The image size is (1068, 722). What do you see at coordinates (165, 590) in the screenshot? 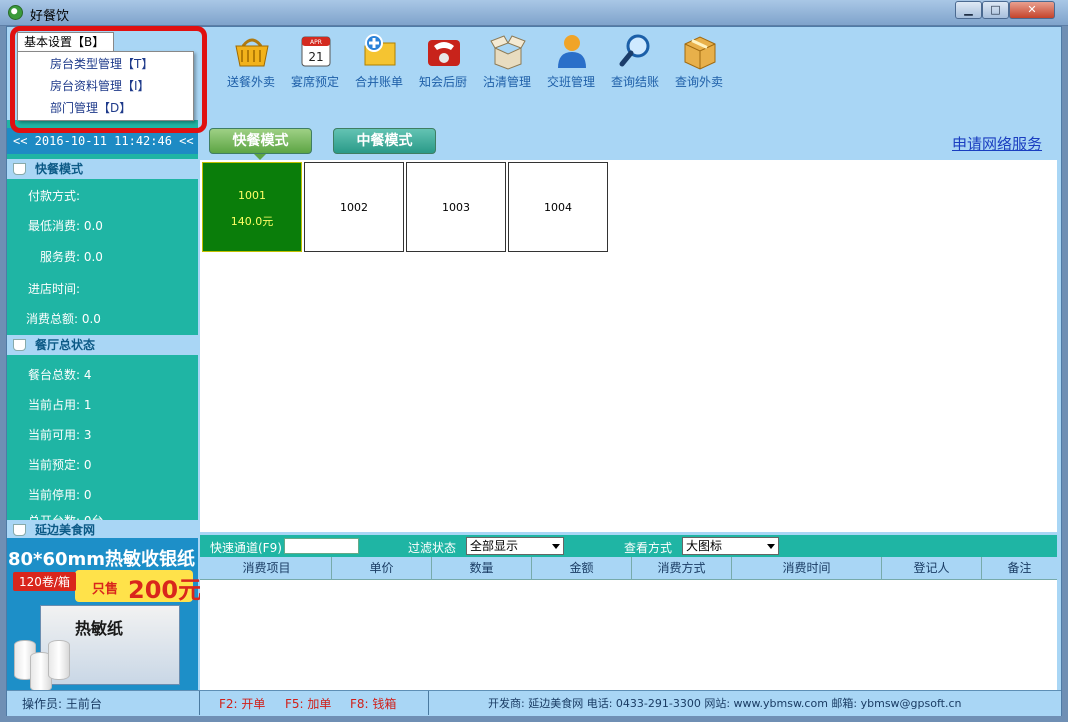
I see `ad-price: 200元` at bounding box center [165, 590].